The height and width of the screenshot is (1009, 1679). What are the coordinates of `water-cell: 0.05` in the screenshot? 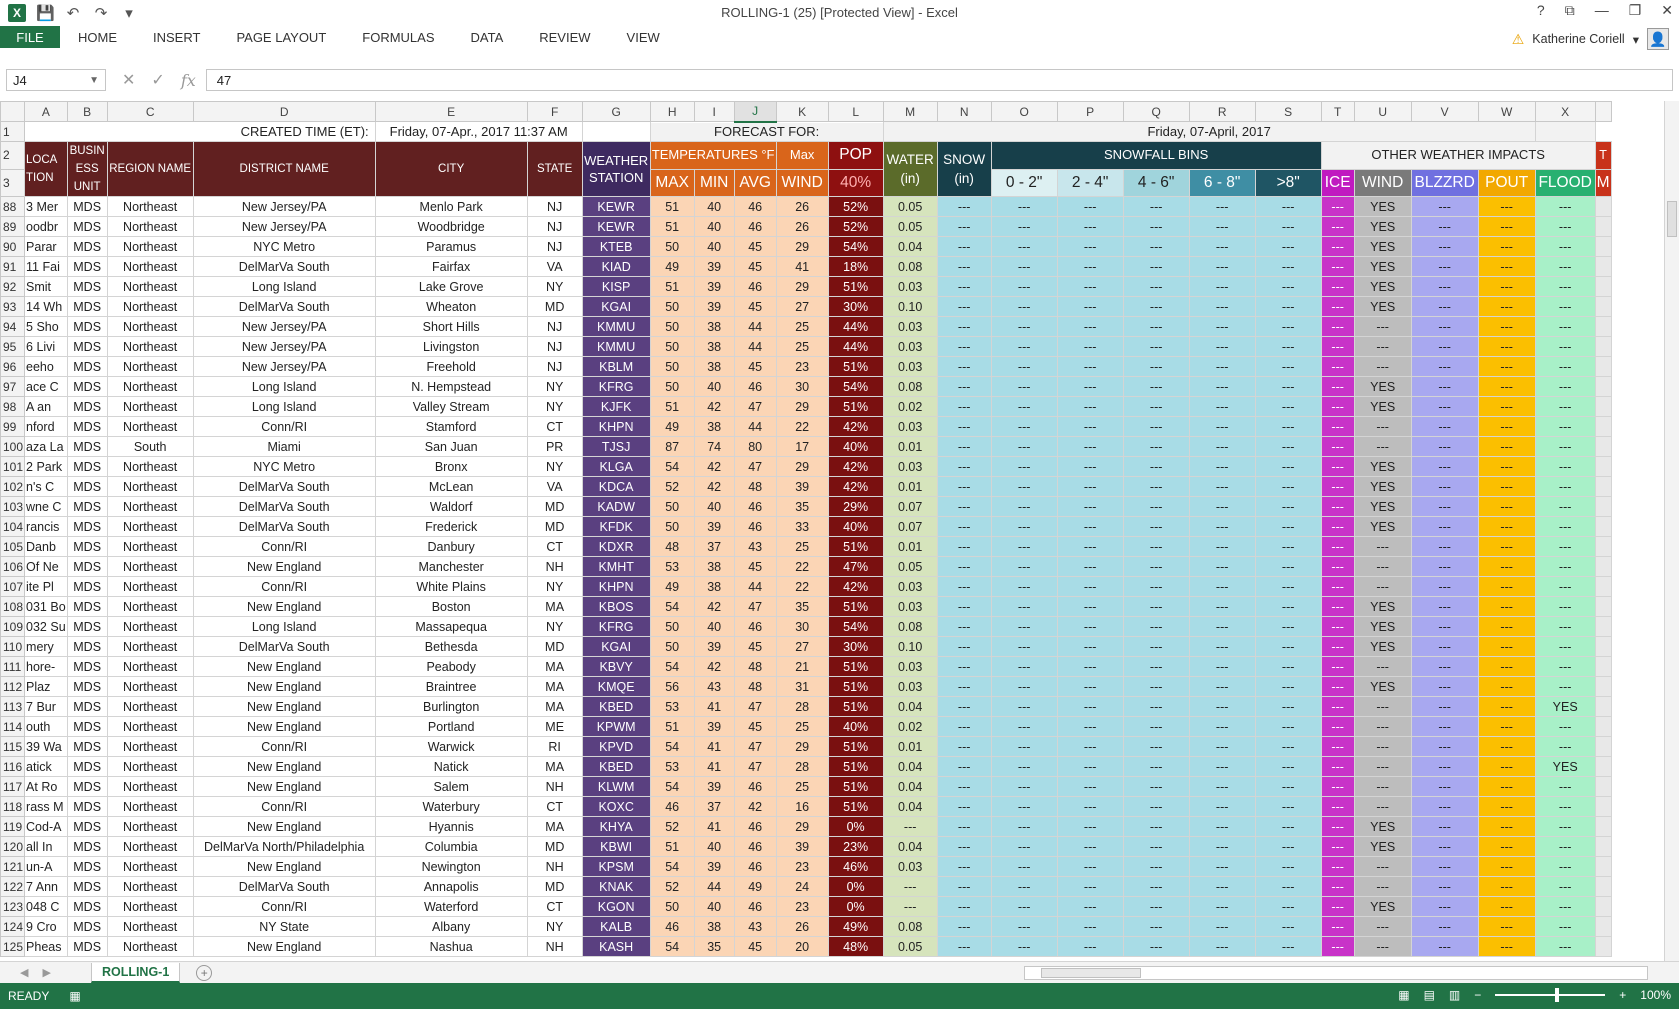 It's located at (910, 566).